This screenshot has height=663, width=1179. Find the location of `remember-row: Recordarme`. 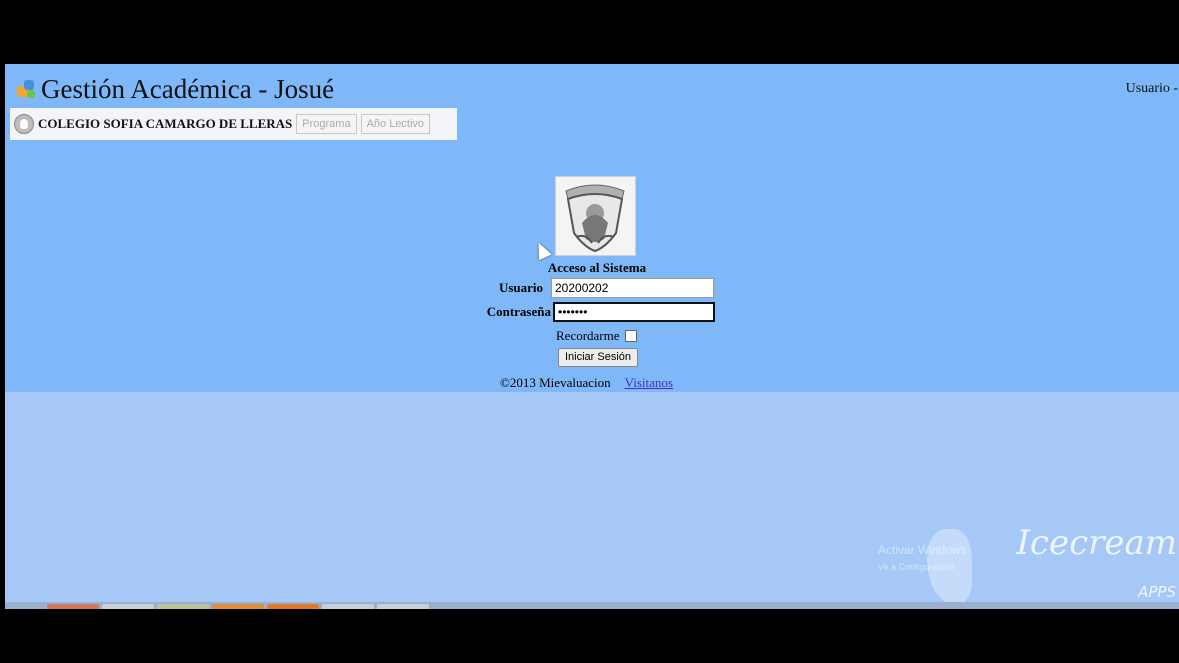

remember-row: Recordarme is located at coordinates (596, 336).